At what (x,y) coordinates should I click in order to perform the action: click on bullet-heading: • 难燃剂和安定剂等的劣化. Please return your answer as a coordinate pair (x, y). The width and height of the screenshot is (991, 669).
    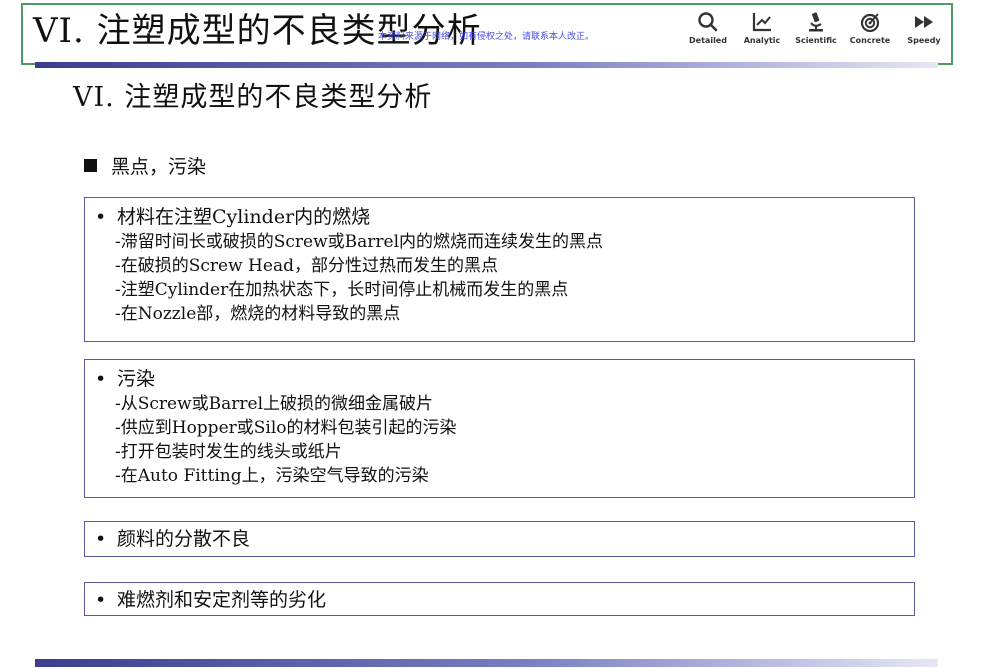
    Looking at the image, I should click on (499, 600).